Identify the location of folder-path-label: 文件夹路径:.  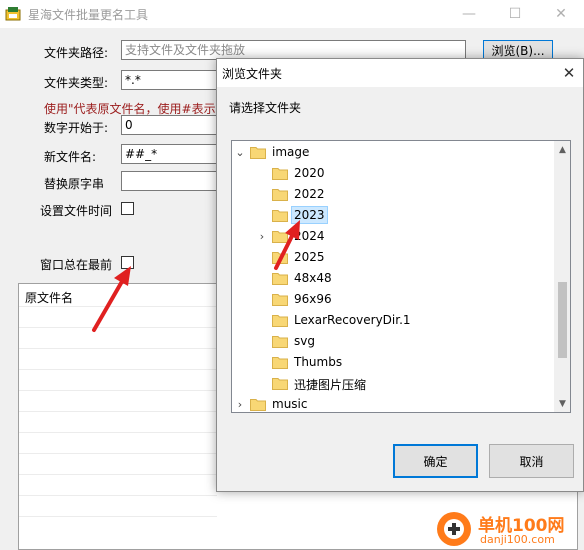
(76, 53).